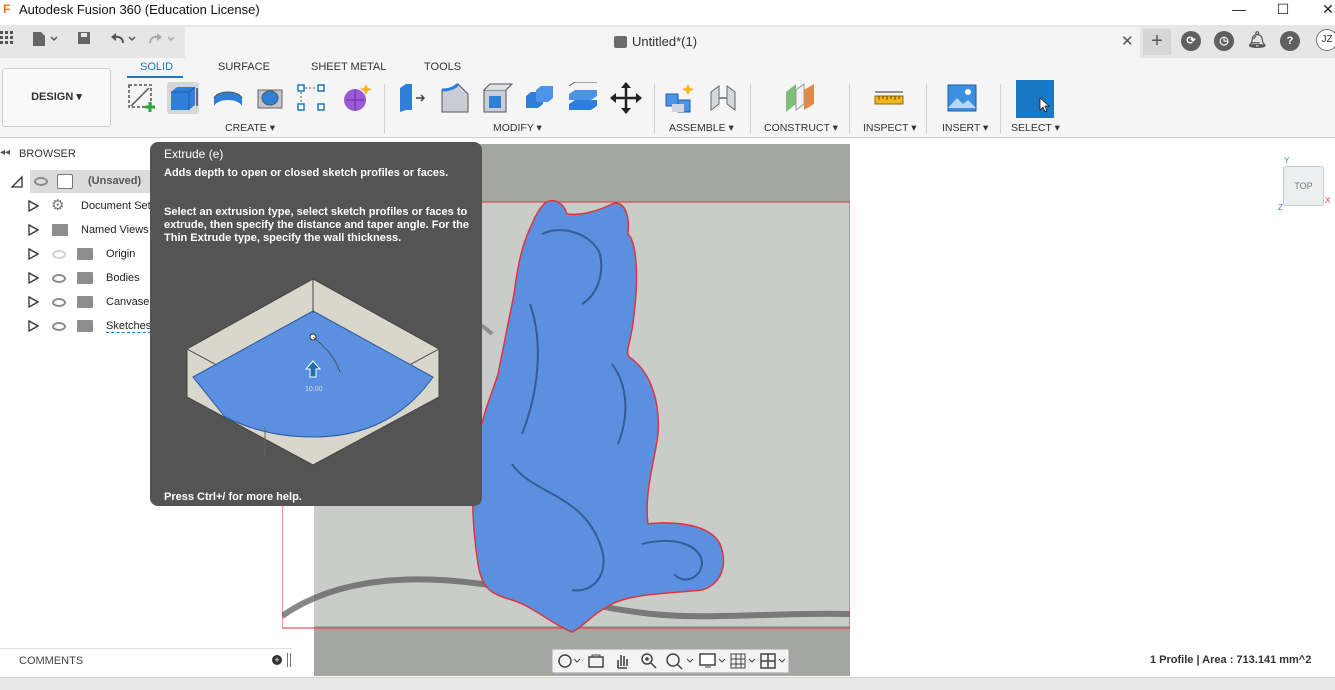 This screenshot has height=690, width=1335. What do you see at coordinates (583, 97) in the screenshot?
I see `offset-face-icon` at bounding box center [583, 97].